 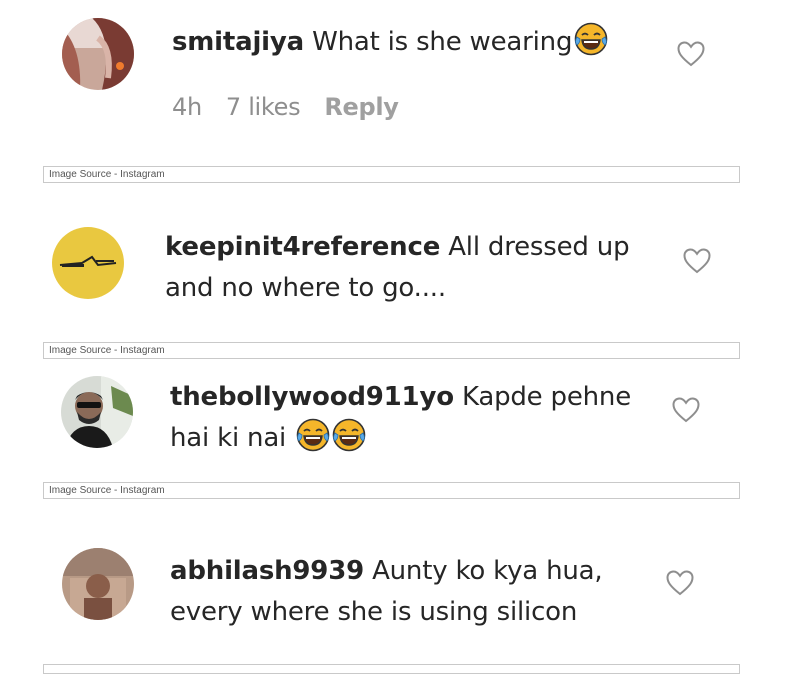 I want to click on comment-body: Aunty ko kya hua,, so click(x=487, y=571).